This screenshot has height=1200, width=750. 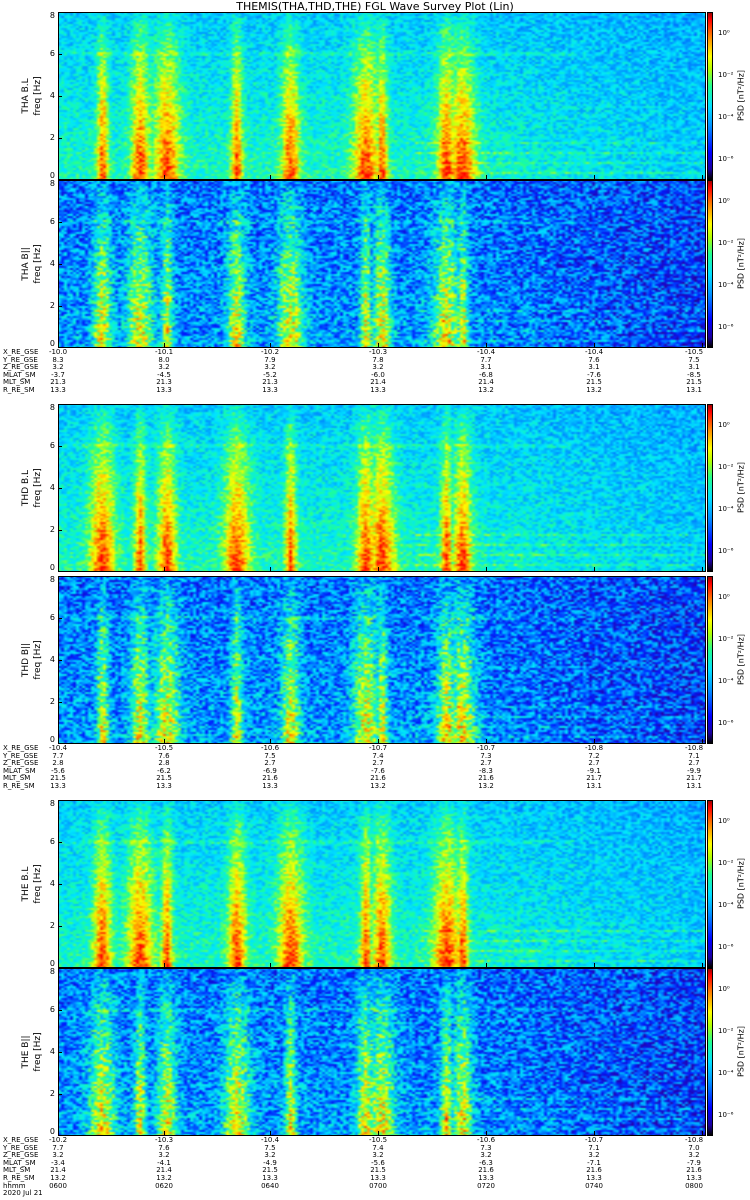 What do you see at coordinates (164, 1185) in the screenshot?
I see `ephemeris-value: 0620` at bounding box center [164, 1185].